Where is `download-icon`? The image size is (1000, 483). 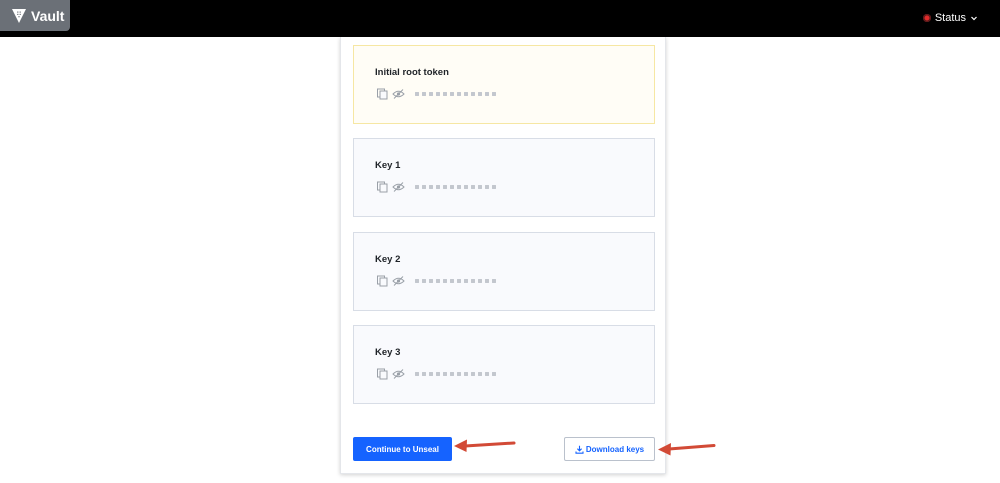 download-icon is located at coordinates (579, 449).